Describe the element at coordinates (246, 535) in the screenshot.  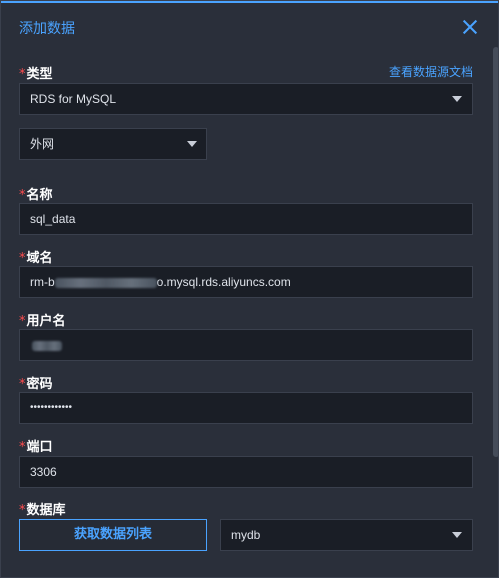
I see `database-select-value: mydb` at that location.